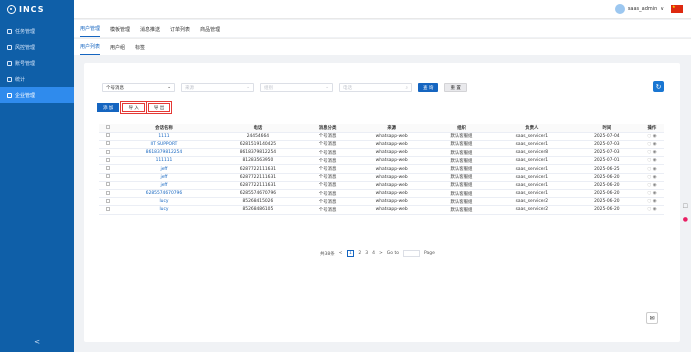  I want to click on tab-order-list: 订单列表, so click(180, 31).